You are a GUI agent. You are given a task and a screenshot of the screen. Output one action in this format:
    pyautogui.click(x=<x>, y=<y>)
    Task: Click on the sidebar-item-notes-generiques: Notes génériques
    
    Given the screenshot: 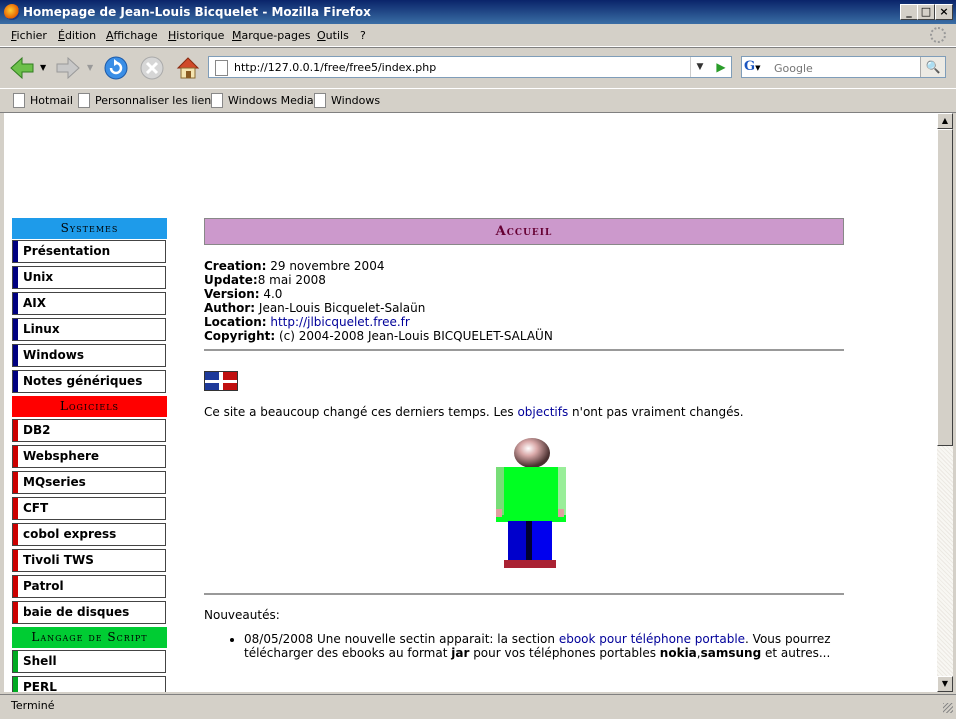 What is the action you would take?
    pyautogui.click(x=89, y=381)
    